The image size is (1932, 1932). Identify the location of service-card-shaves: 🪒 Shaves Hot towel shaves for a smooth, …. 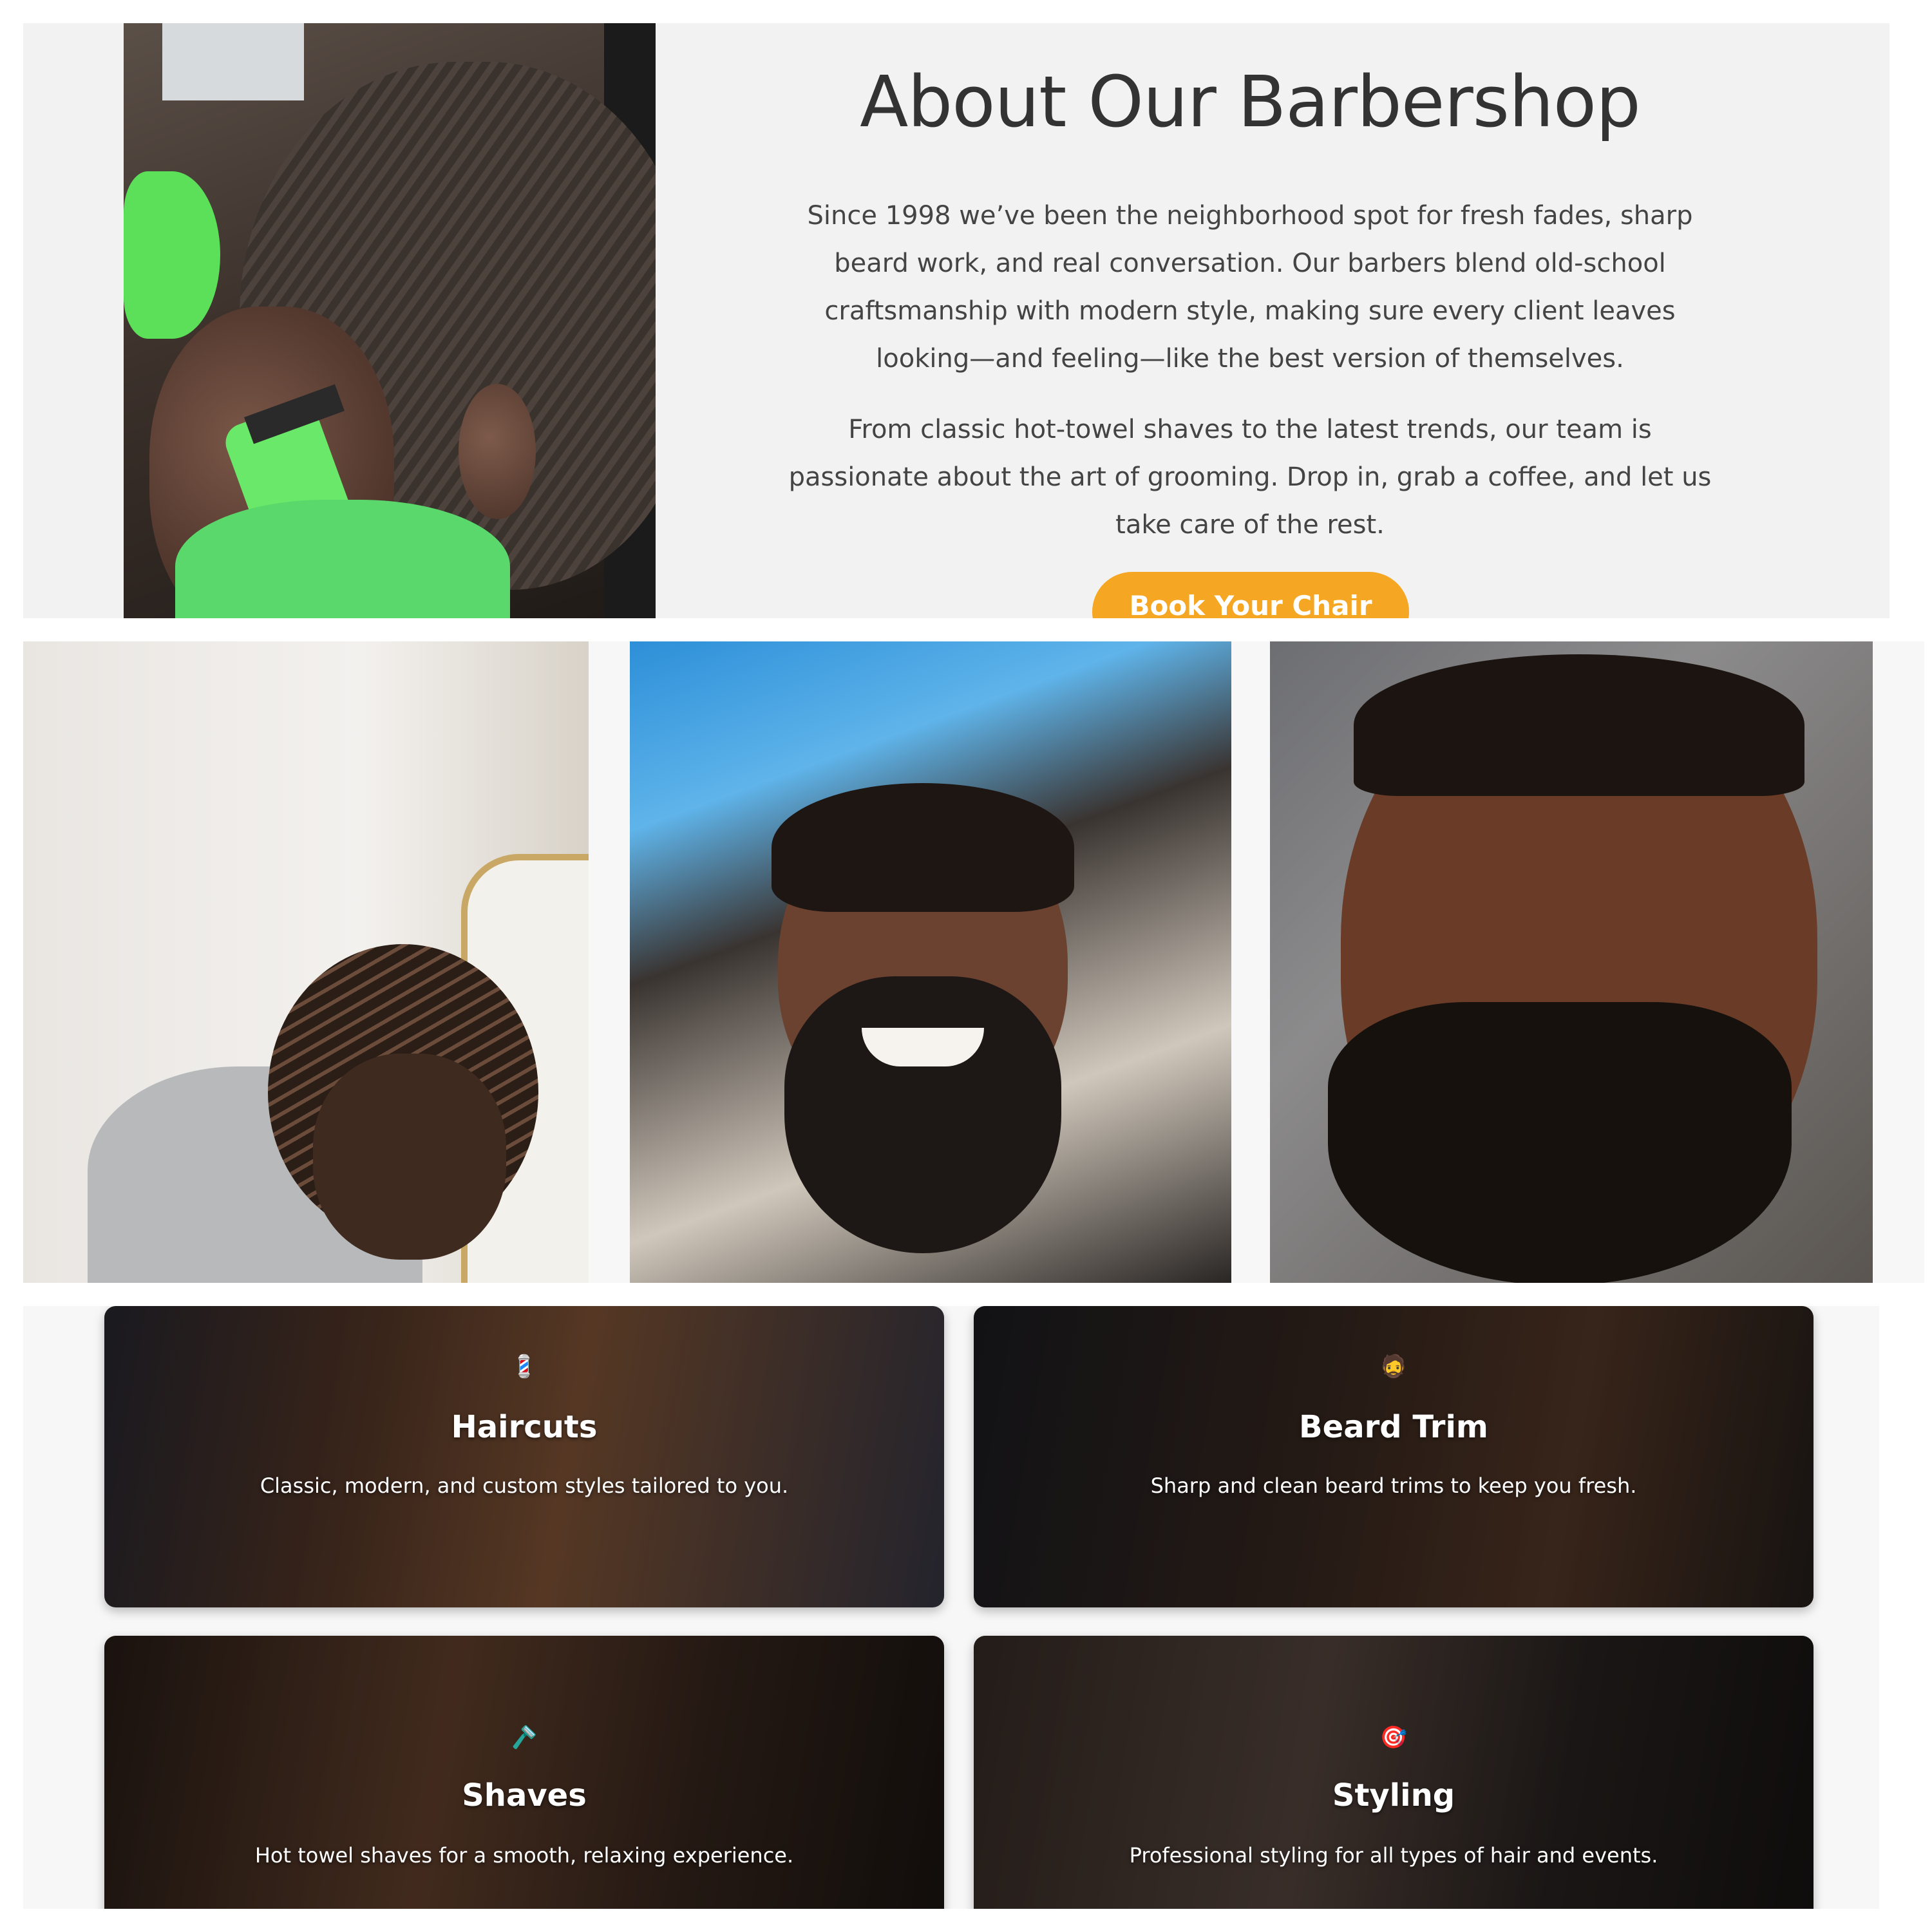
(524, 1772).